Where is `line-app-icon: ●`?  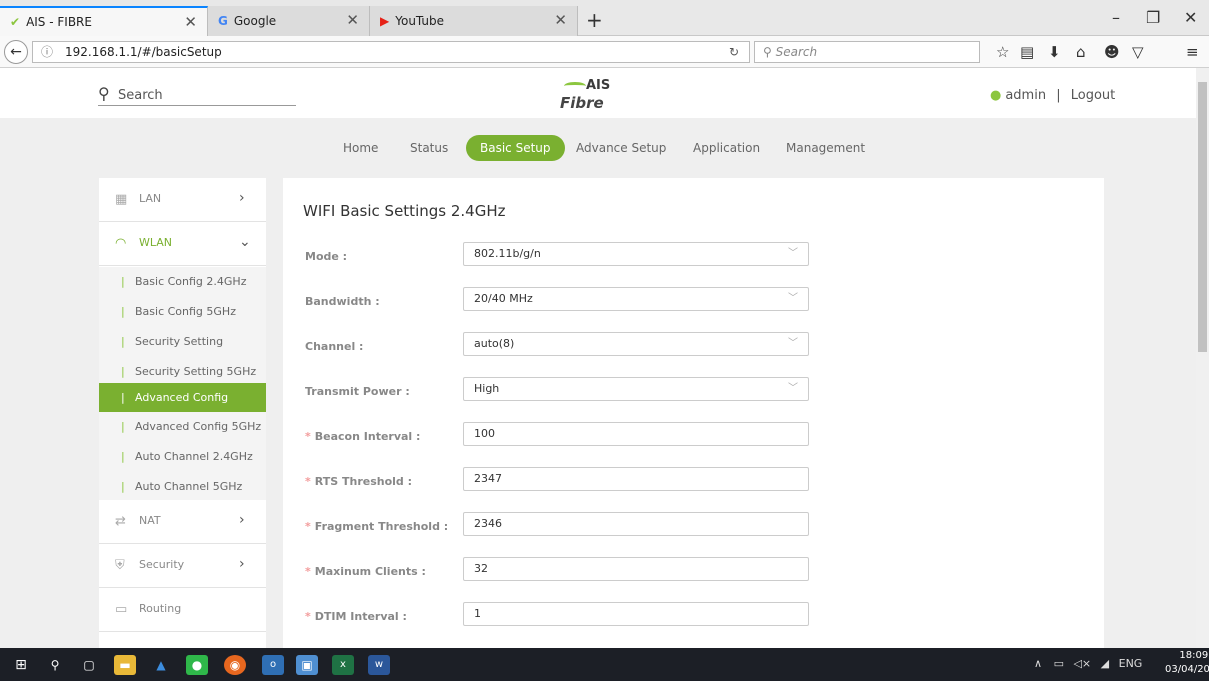 line-app-icon: ● is located at coordinates (197, 665).